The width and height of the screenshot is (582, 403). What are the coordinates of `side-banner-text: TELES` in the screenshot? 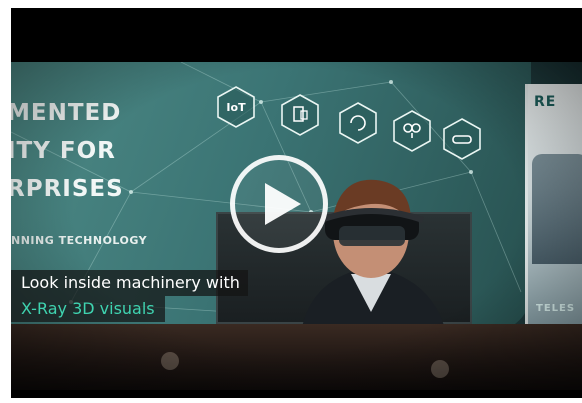 It's located at (556, 308).